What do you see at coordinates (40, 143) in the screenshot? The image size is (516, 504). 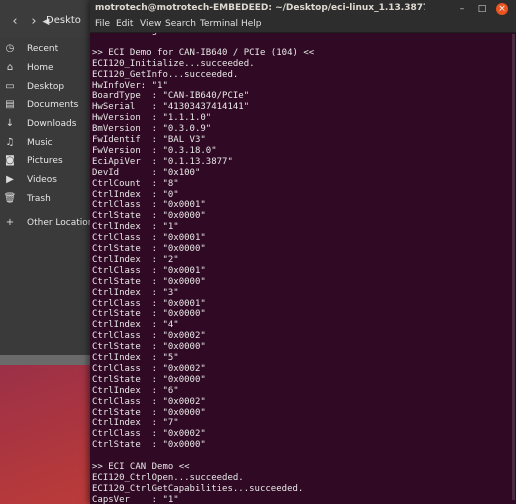 I see `sidebar-item-label: Music` at bounding box center [40, 143].